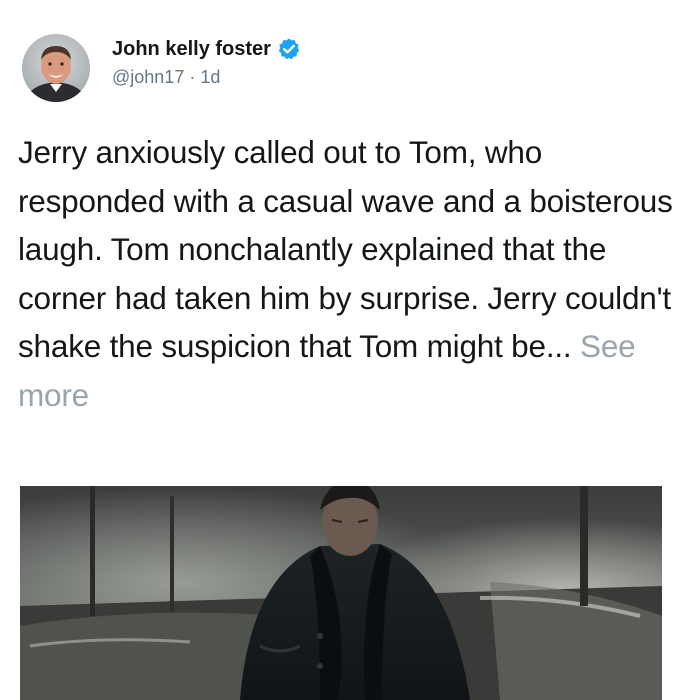 The image size is (700, 700). What do you see at coordinates (206, 62) in the screenshot?
I see `author-meta: John kelly foster @john17 · 1d` at bounding box center [206, 62].